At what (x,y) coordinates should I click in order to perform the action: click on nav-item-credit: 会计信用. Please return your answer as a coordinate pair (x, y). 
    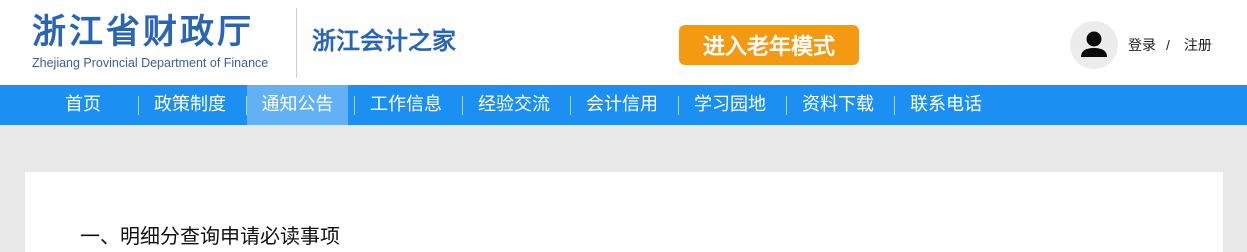
    Looking at the image, I should click on (622, 105).